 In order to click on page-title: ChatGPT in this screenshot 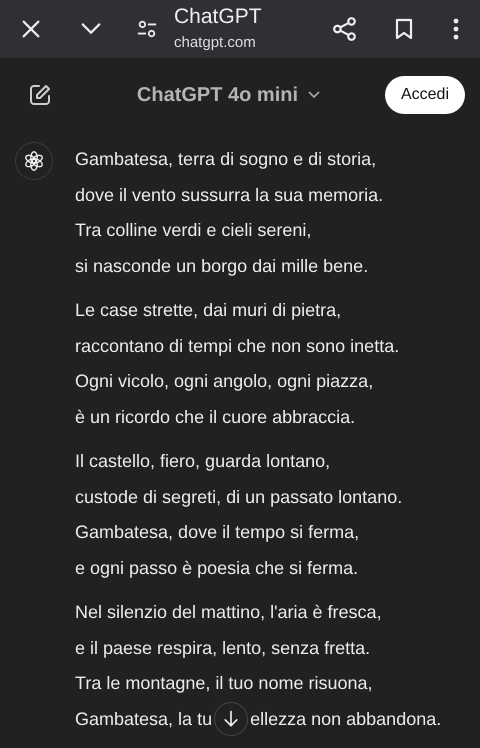, I will do `click(218, 17)`.